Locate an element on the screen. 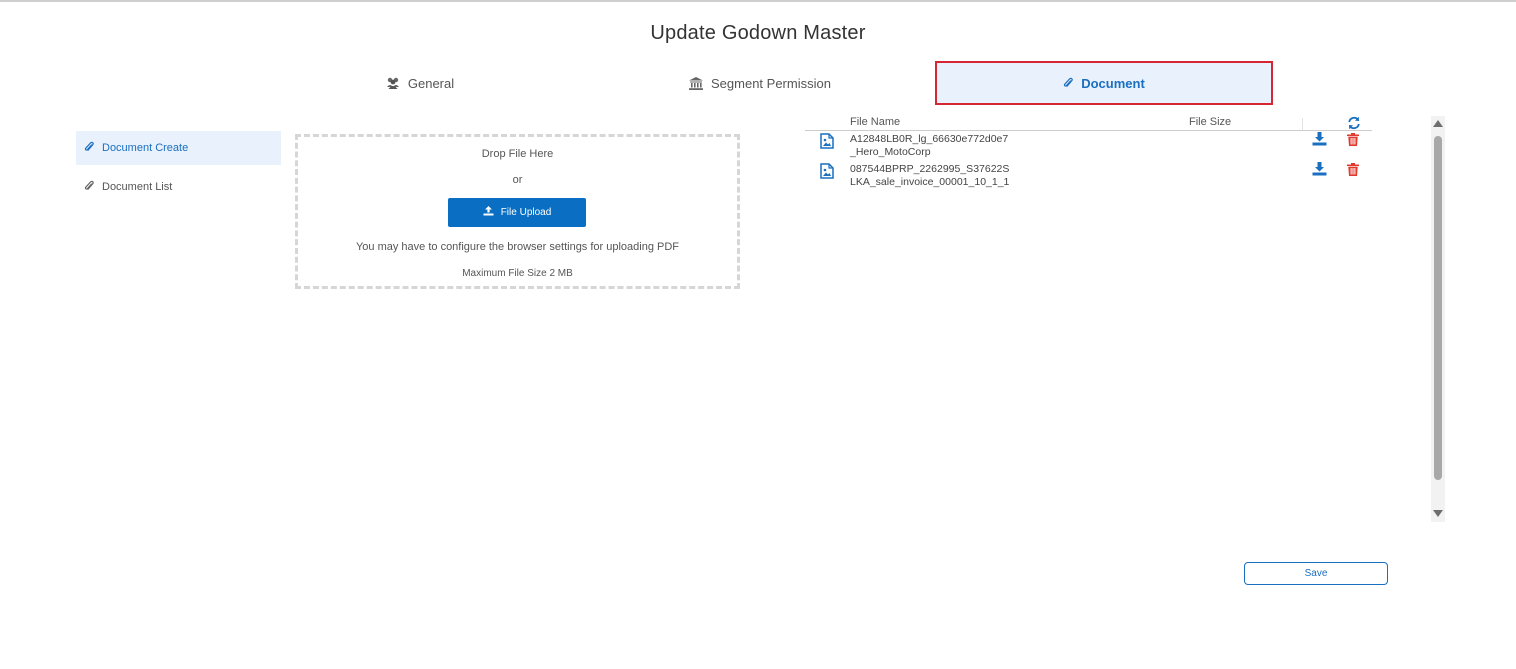 Image resolution: width=1516 pixels, height=669 pixels. sidebar-item-label: Document Create is located at coordinates (145, 148).